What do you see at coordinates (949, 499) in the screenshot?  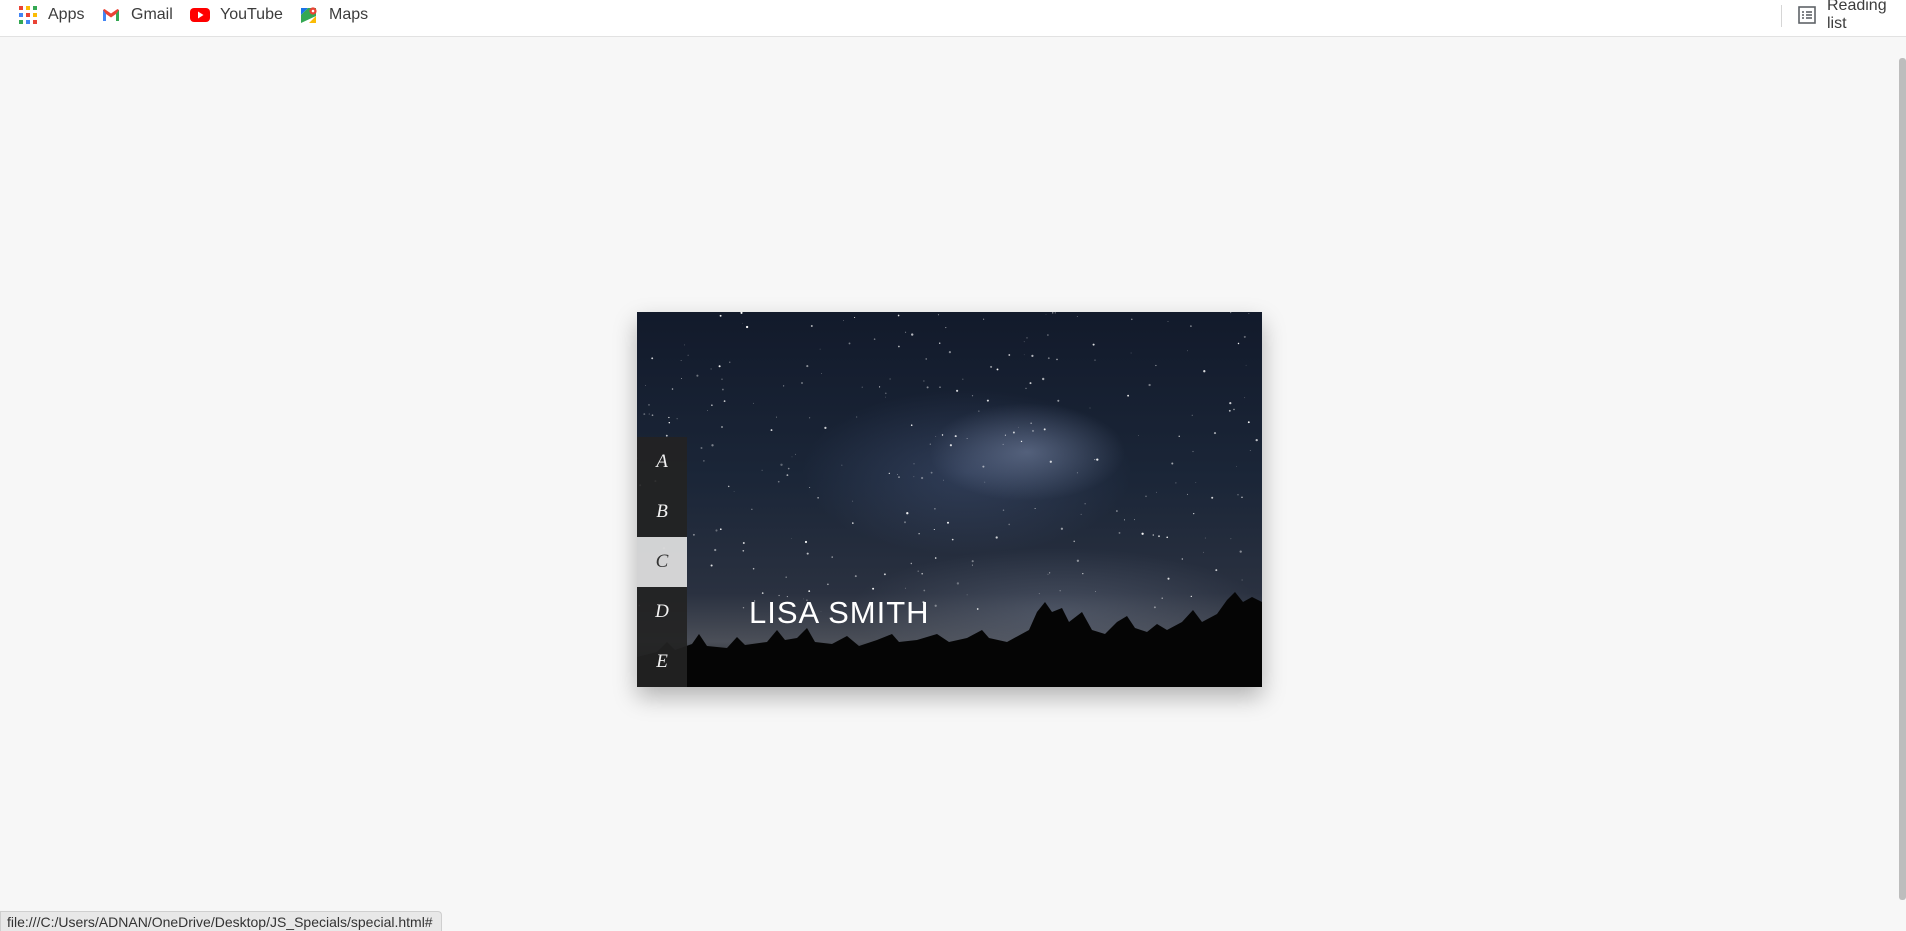 I see `profile-card: A B C D E LISA SMITH` at bounding box center [949, 499].